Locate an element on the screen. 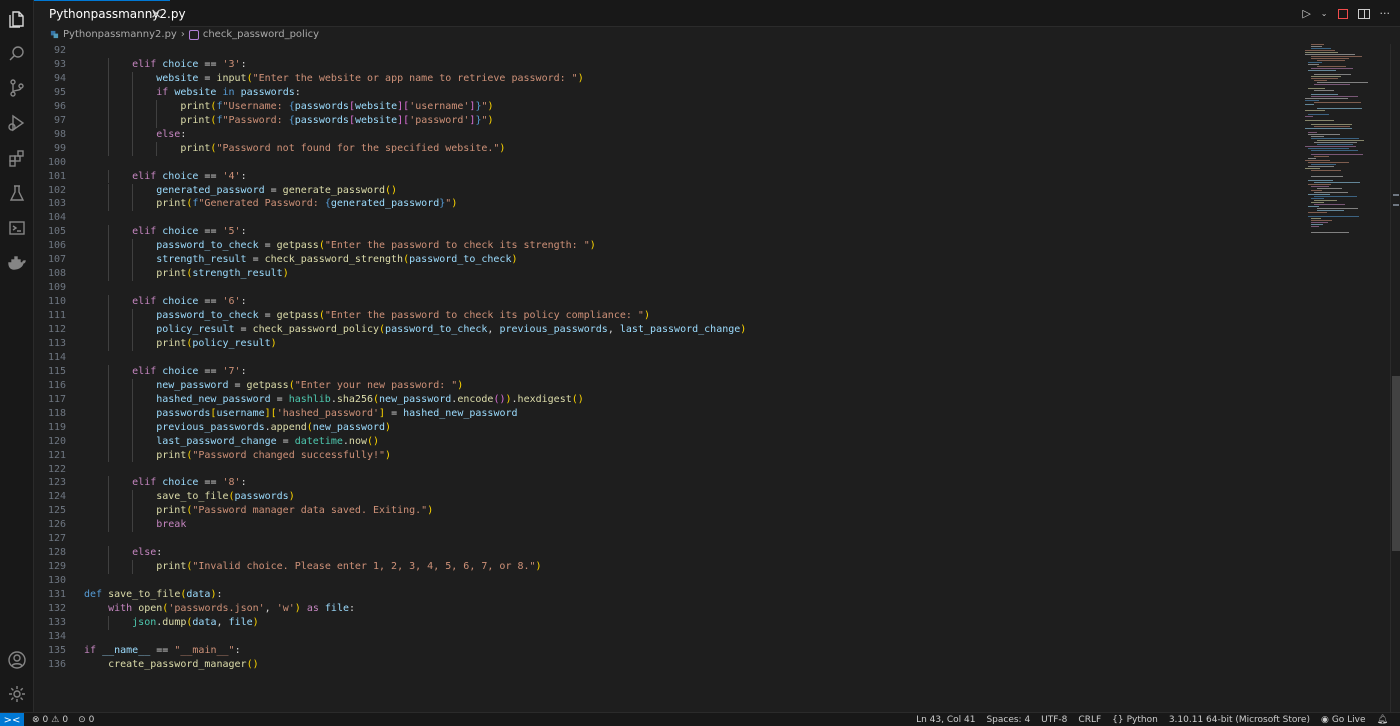 This screenshot has width=1400, height=726. notifications-icon: 🔔︎ is located at coordinates (1382, 720).